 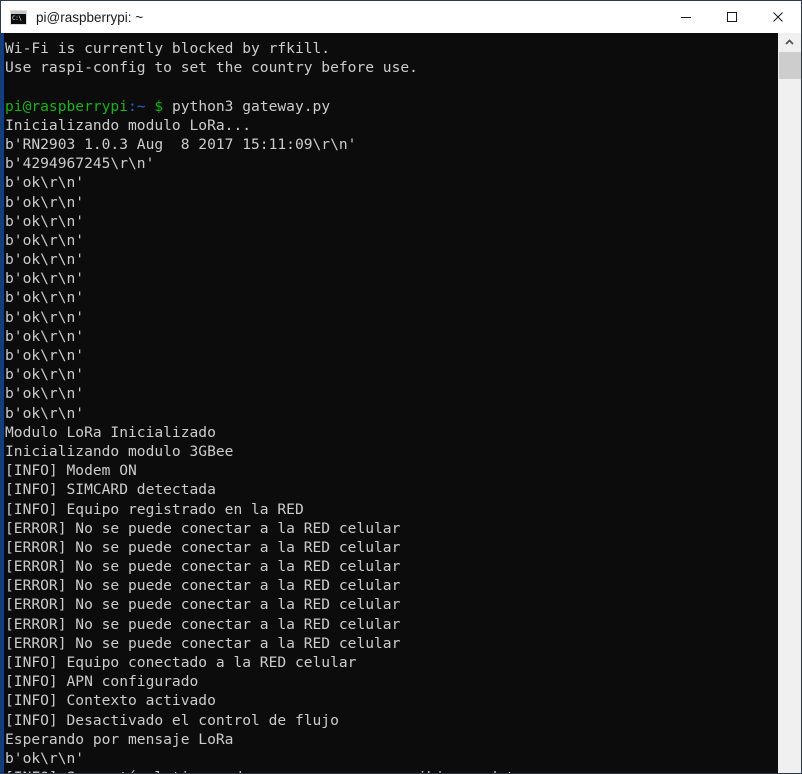 What do you see at coordinates (90, 17) in the screenshot?
I see `window-title: pi@raspberrypi: ~` at bounding box center [90, 17].